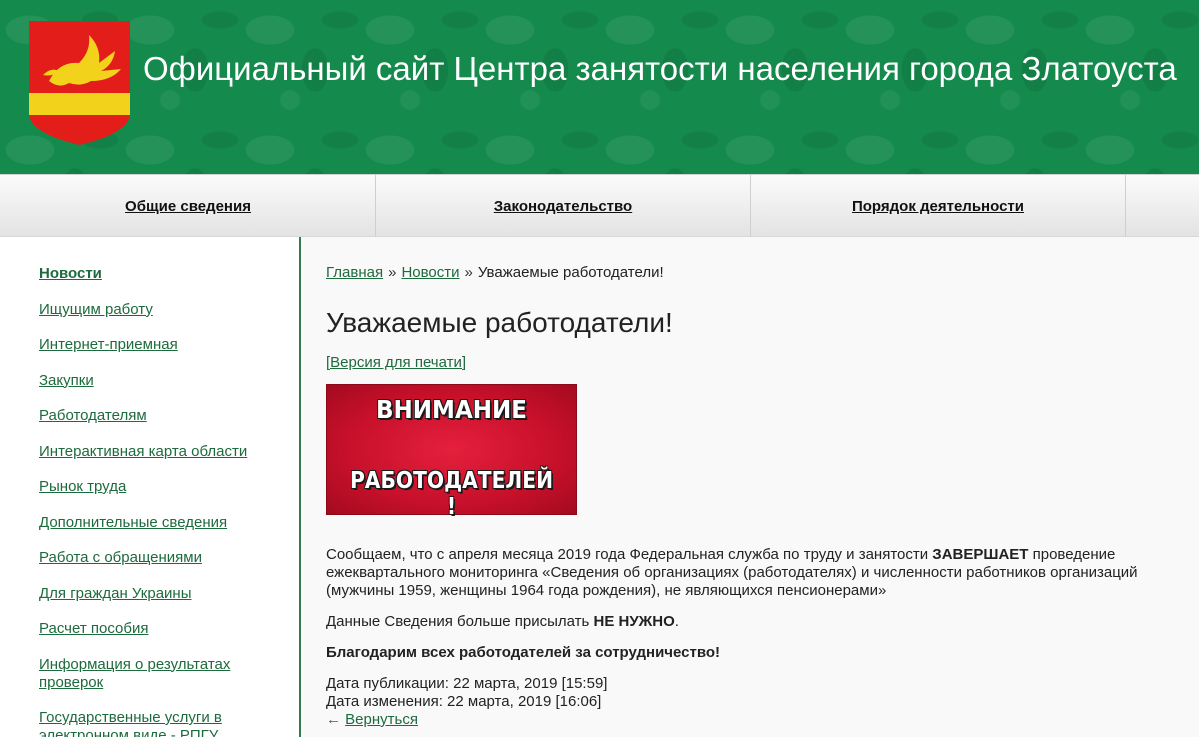 The width and height of the screenshot is (1199, 737). I want to click on city-coat-of-arms-icon, so click(79, 83).